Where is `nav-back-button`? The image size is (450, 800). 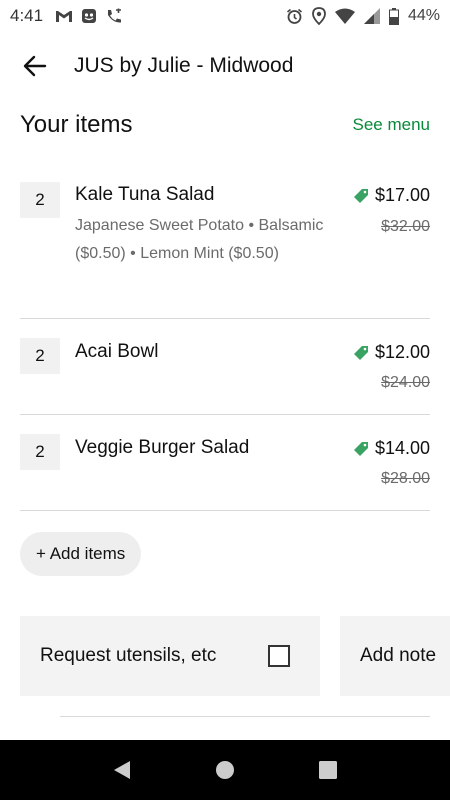 nav-back-button is located at coordinates (122, 770).